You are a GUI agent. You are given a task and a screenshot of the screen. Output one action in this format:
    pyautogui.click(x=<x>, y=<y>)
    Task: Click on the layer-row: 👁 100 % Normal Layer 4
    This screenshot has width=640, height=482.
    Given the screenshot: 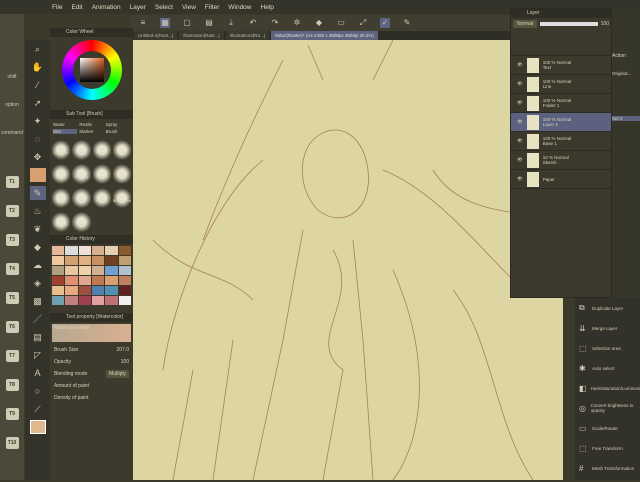 What is the action you would take?
    pyautogui.click(x=561, y=122)
    